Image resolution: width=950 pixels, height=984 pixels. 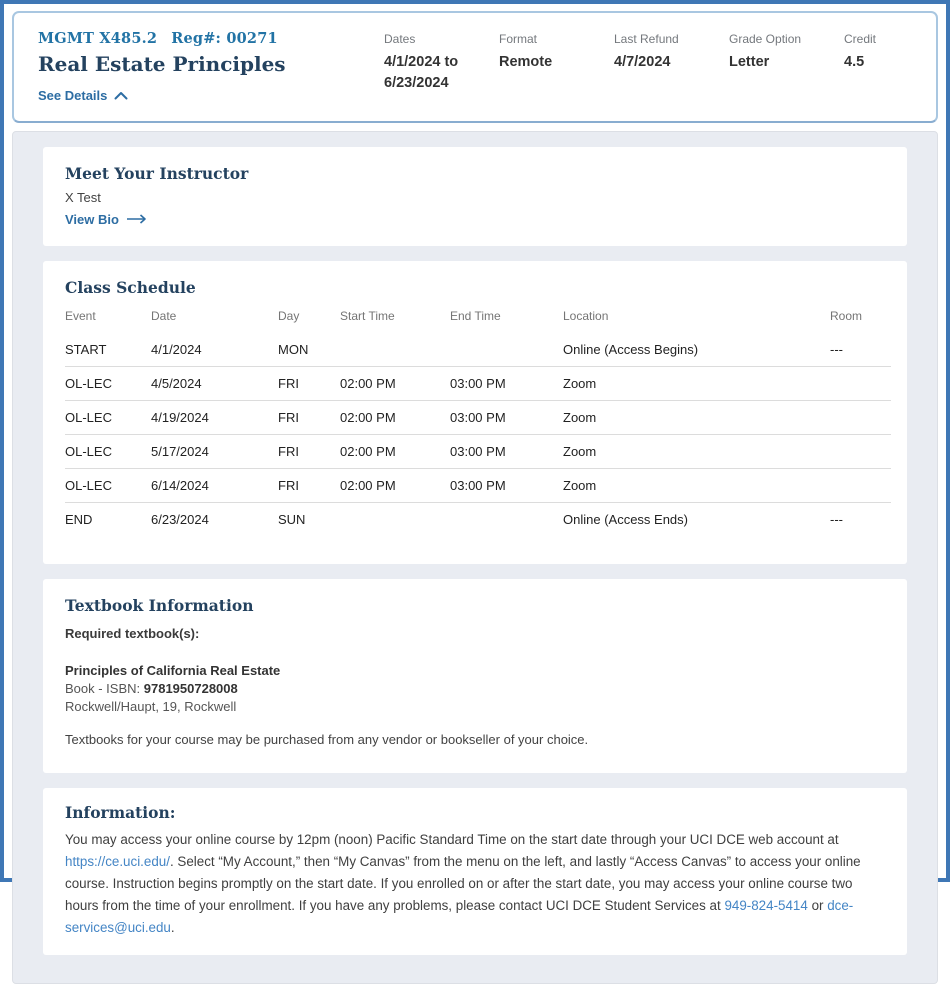 What do you see at coordinates (214, 451) in the screenshot?
I see `cell-date: 5/17/2024` at bounding box center [214, 451].